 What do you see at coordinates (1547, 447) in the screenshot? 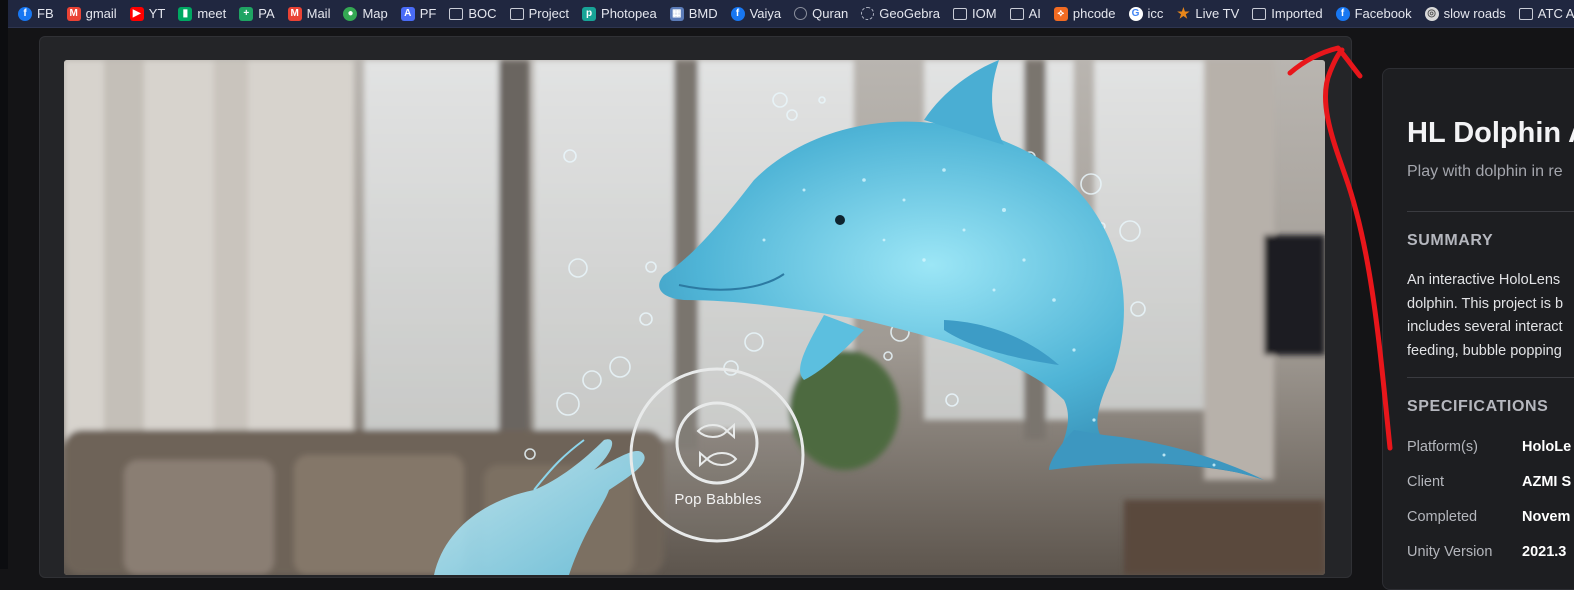
I see `spec-value: HoloLe` at bounding box center [1547, 447].